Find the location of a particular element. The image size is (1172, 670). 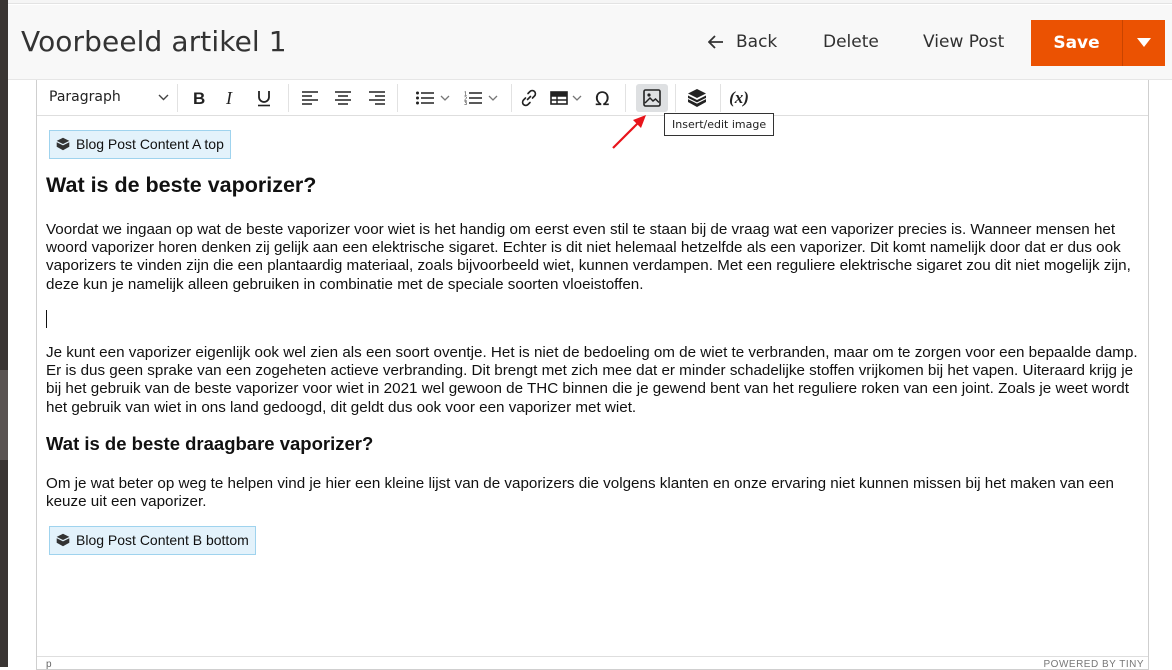

red-arrow-annotation is located at coordinates (629, 132).